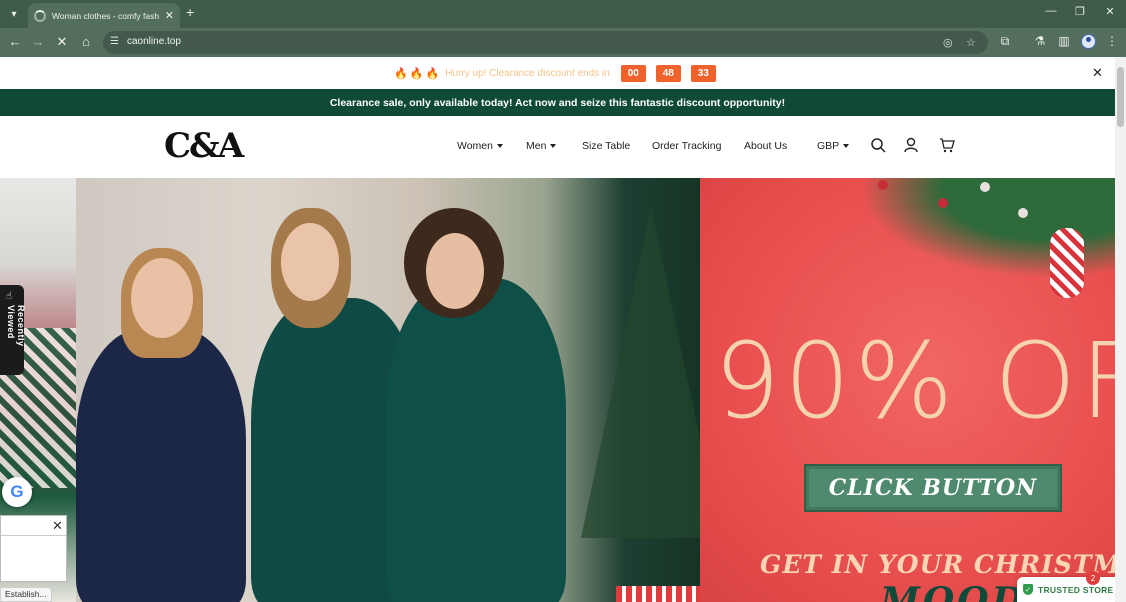  Describe the element at coordinates (1040, 41) in the screenshot. I see `labs-flask-icon: ⚗` at that location.